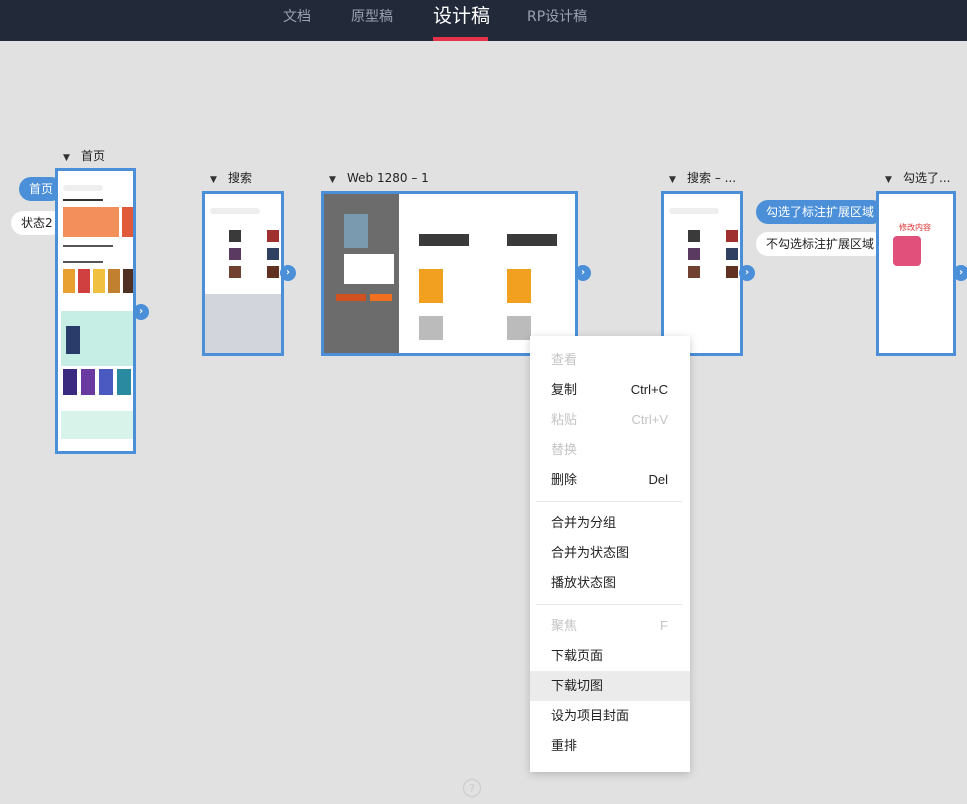 This screenshot has height=804, width=967. I want to click on group-header-search: ▼ 搜索, so click(231, 178).